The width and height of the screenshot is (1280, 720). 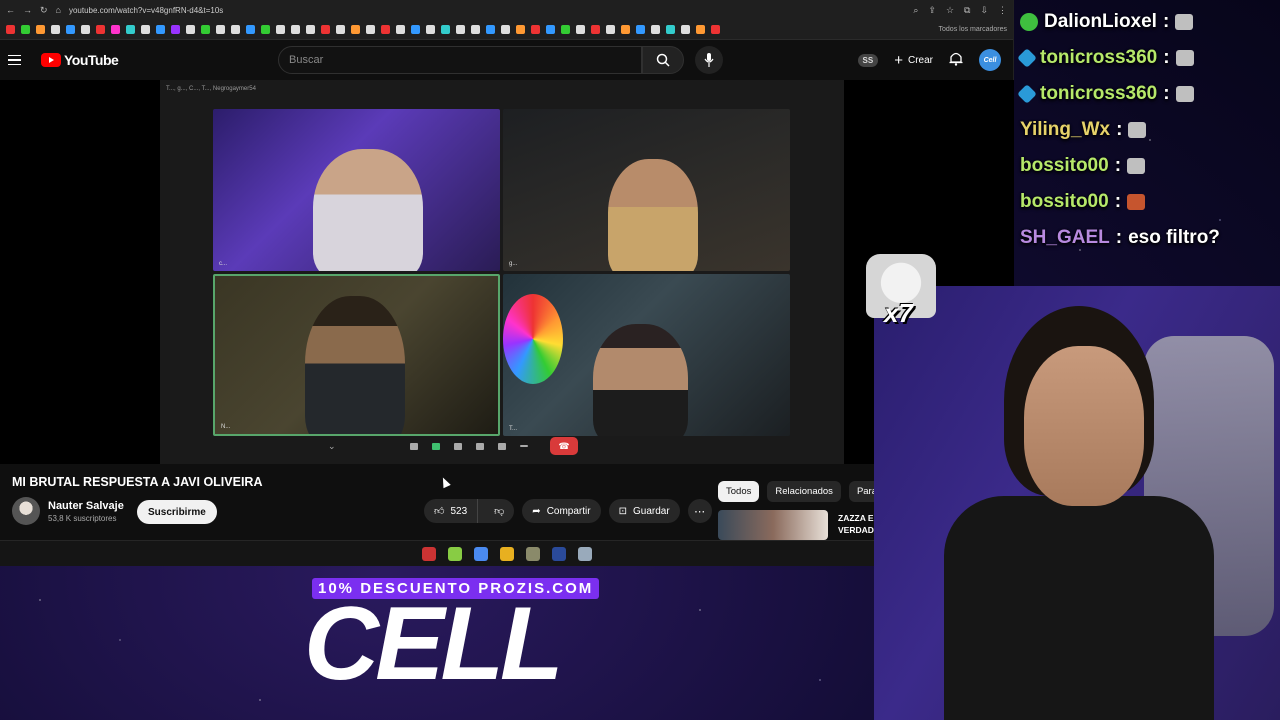 I want to click on chip-all: Todos, so click(x=739, y=491).